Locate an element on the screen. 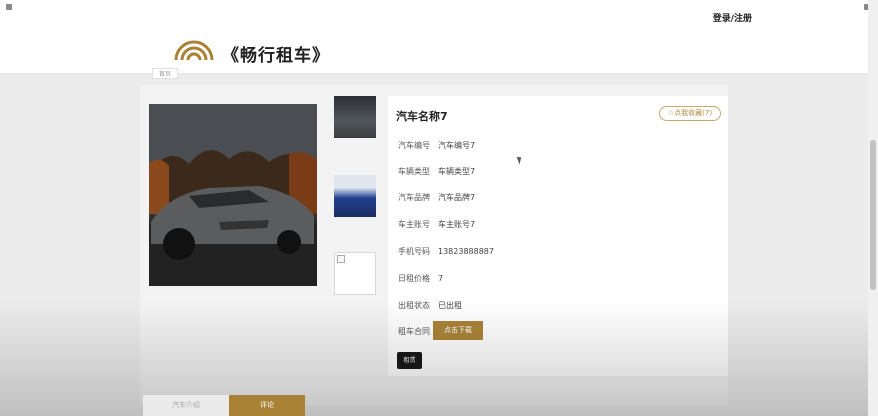  favorite-button: ☆点我收藏(7) is located at coordinates (690, 113).